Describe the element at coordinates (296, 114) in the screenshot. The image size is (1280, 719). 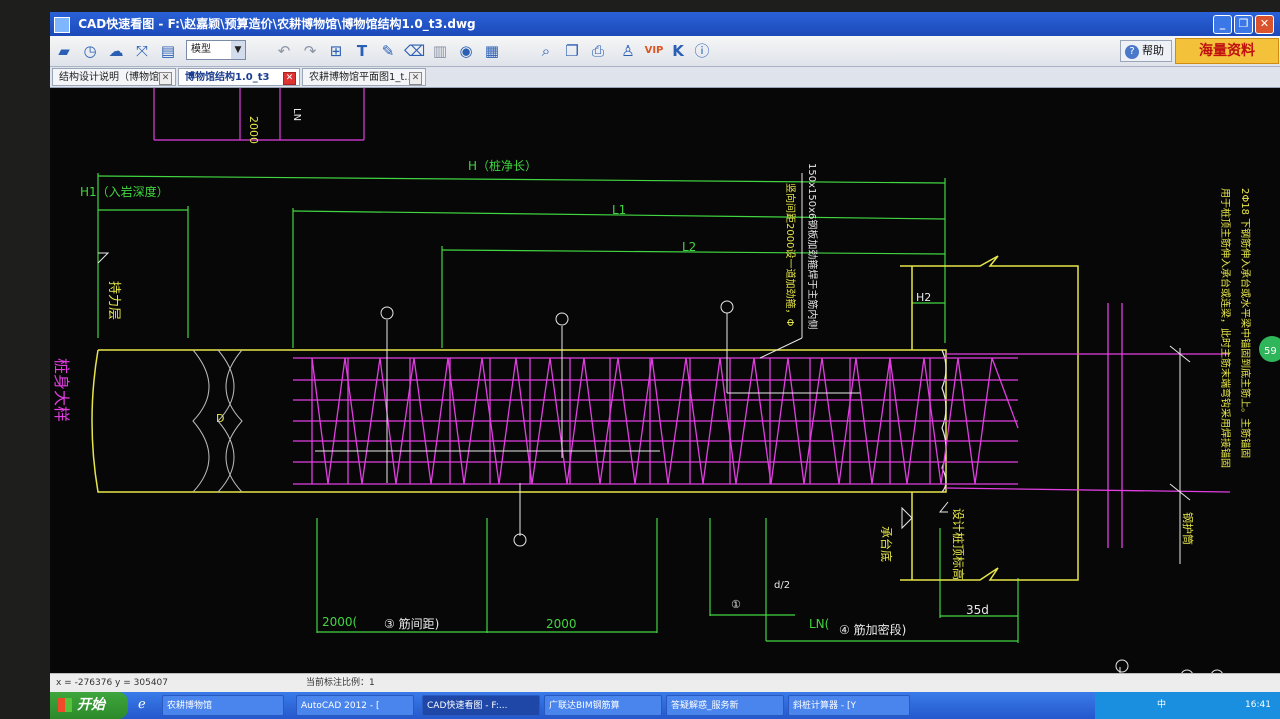
I see `table-value-ln: LN` at that location.